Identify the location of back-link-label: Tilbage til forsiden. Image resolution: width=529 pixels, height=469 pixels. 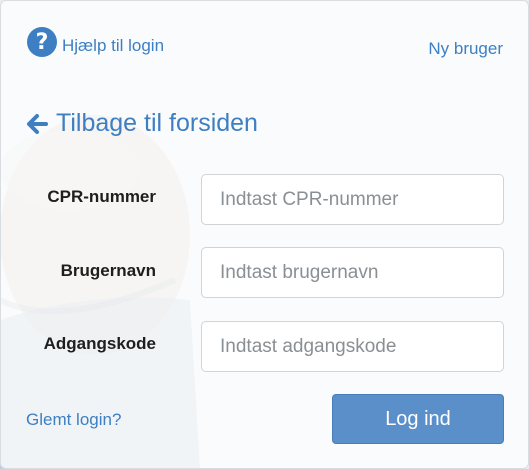
(157, 123).